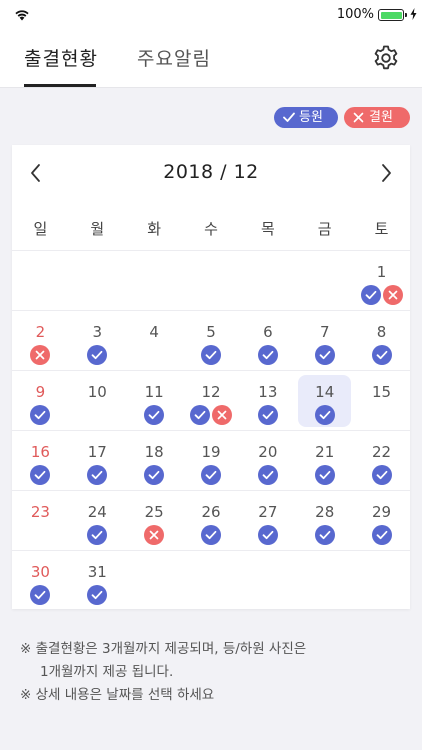 The image size is (422, 750). Describe the element at coordinates (289, 117) in the screenshot. I see `check-icon` at that location.